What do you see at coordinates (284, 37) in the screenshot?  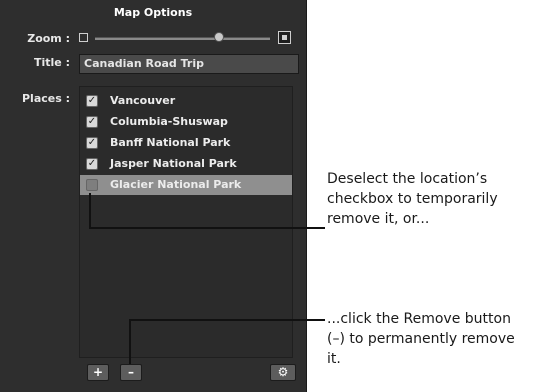 I see `zoom-in-icon` at bounding box center [284, 37].